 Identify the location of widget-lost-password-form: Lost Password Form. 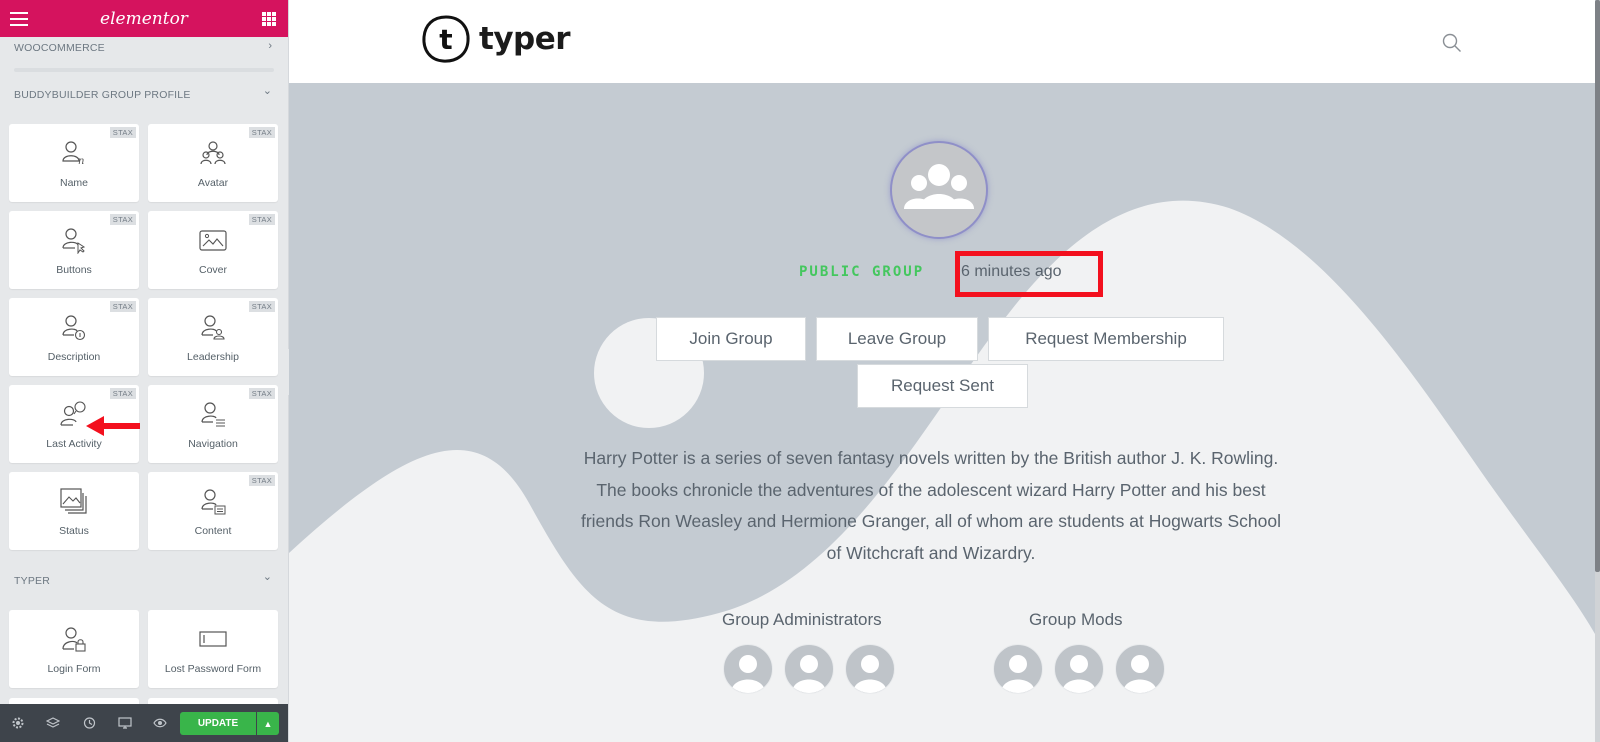
(213, 649).